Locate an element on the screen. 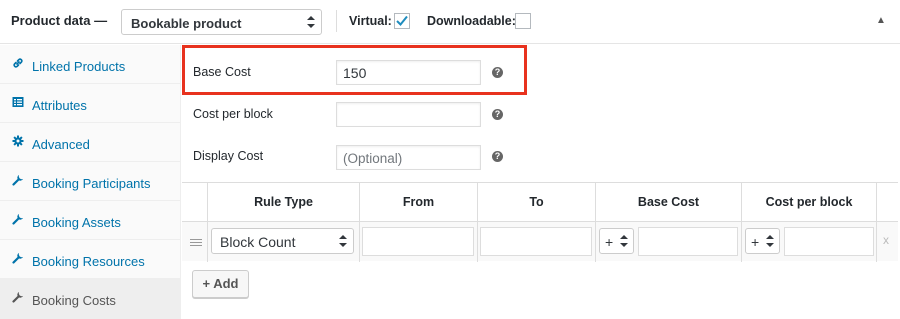  link-icon is located at coordinates (18, 63).